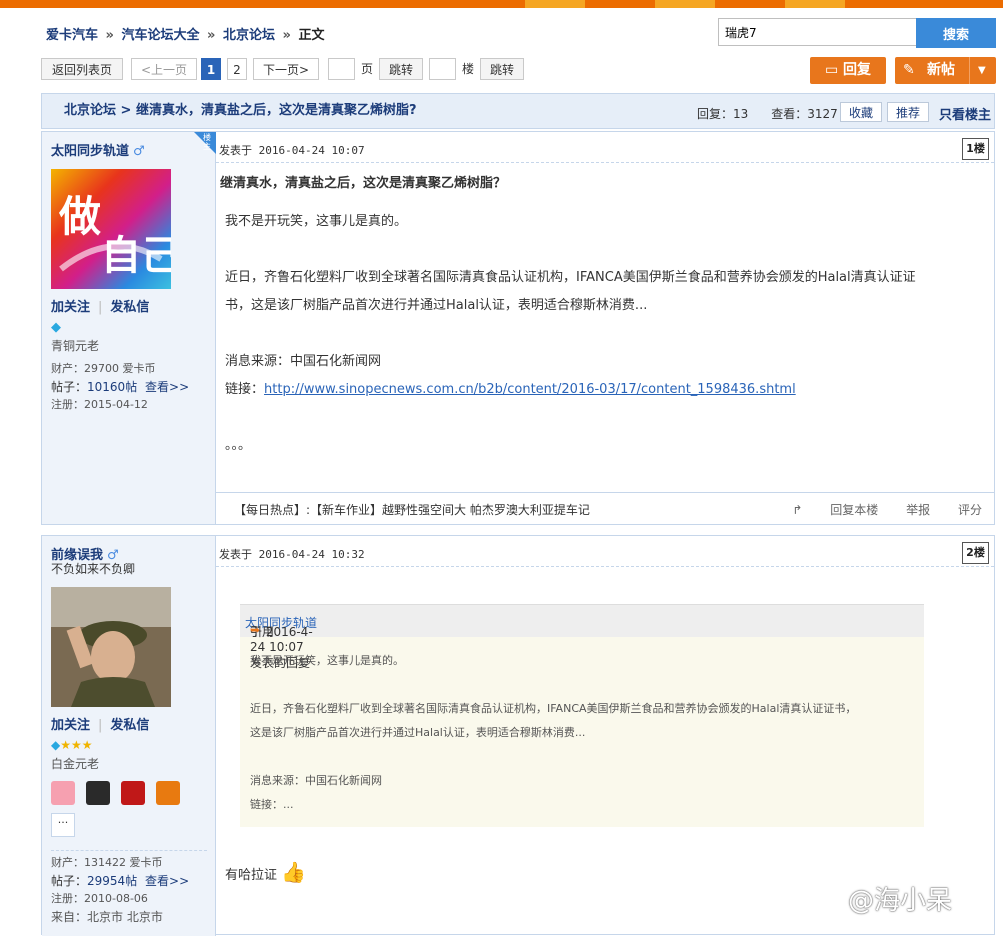  Describe the element at coordinates (767, 113) in the screenshot. I see `thread-stats: 回复：13 查看：3127` at that location.